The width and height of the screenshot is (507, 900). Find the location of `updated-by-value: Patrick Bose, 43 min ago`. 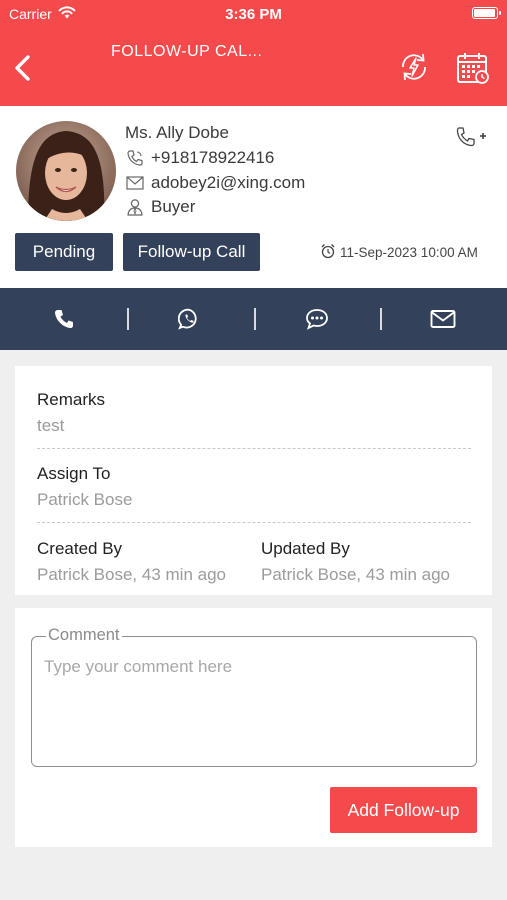

updated-by-value: Patrick Bose, 43 min ago is located at coordinates (355, 574).